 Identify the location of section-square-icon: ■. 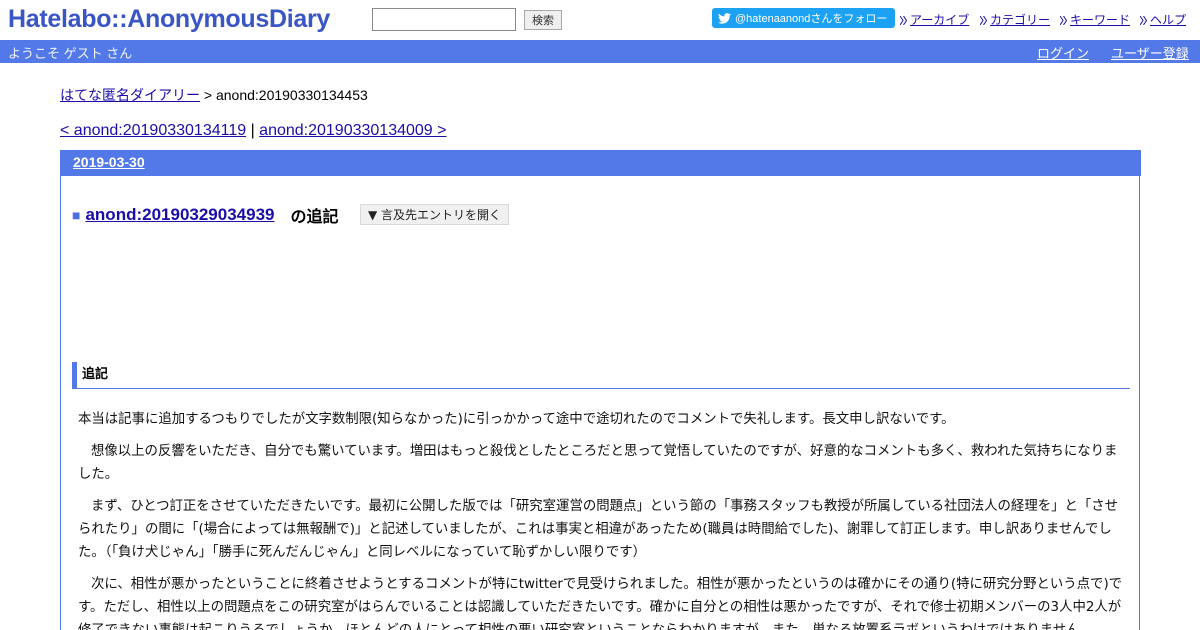
(76, 215).